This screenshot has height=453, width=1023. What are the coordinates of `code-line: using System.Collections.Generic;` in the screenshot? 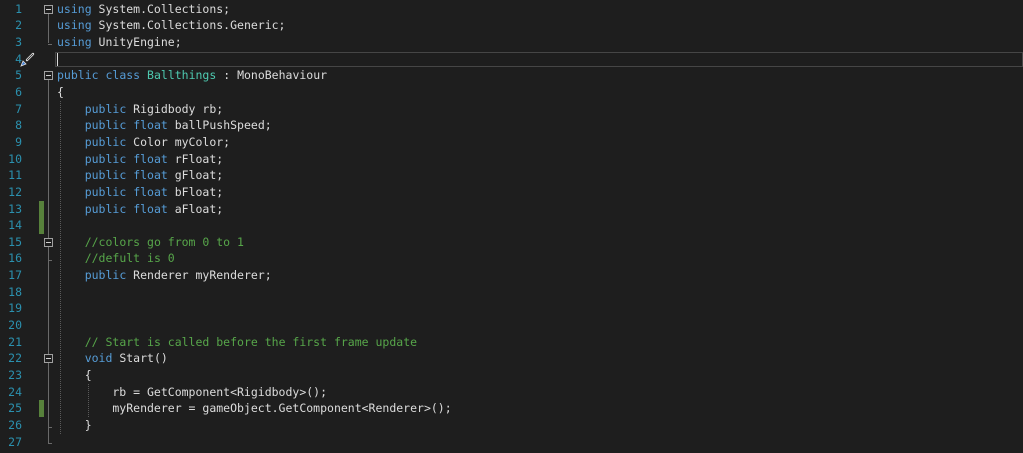 It's located at (171, 25).